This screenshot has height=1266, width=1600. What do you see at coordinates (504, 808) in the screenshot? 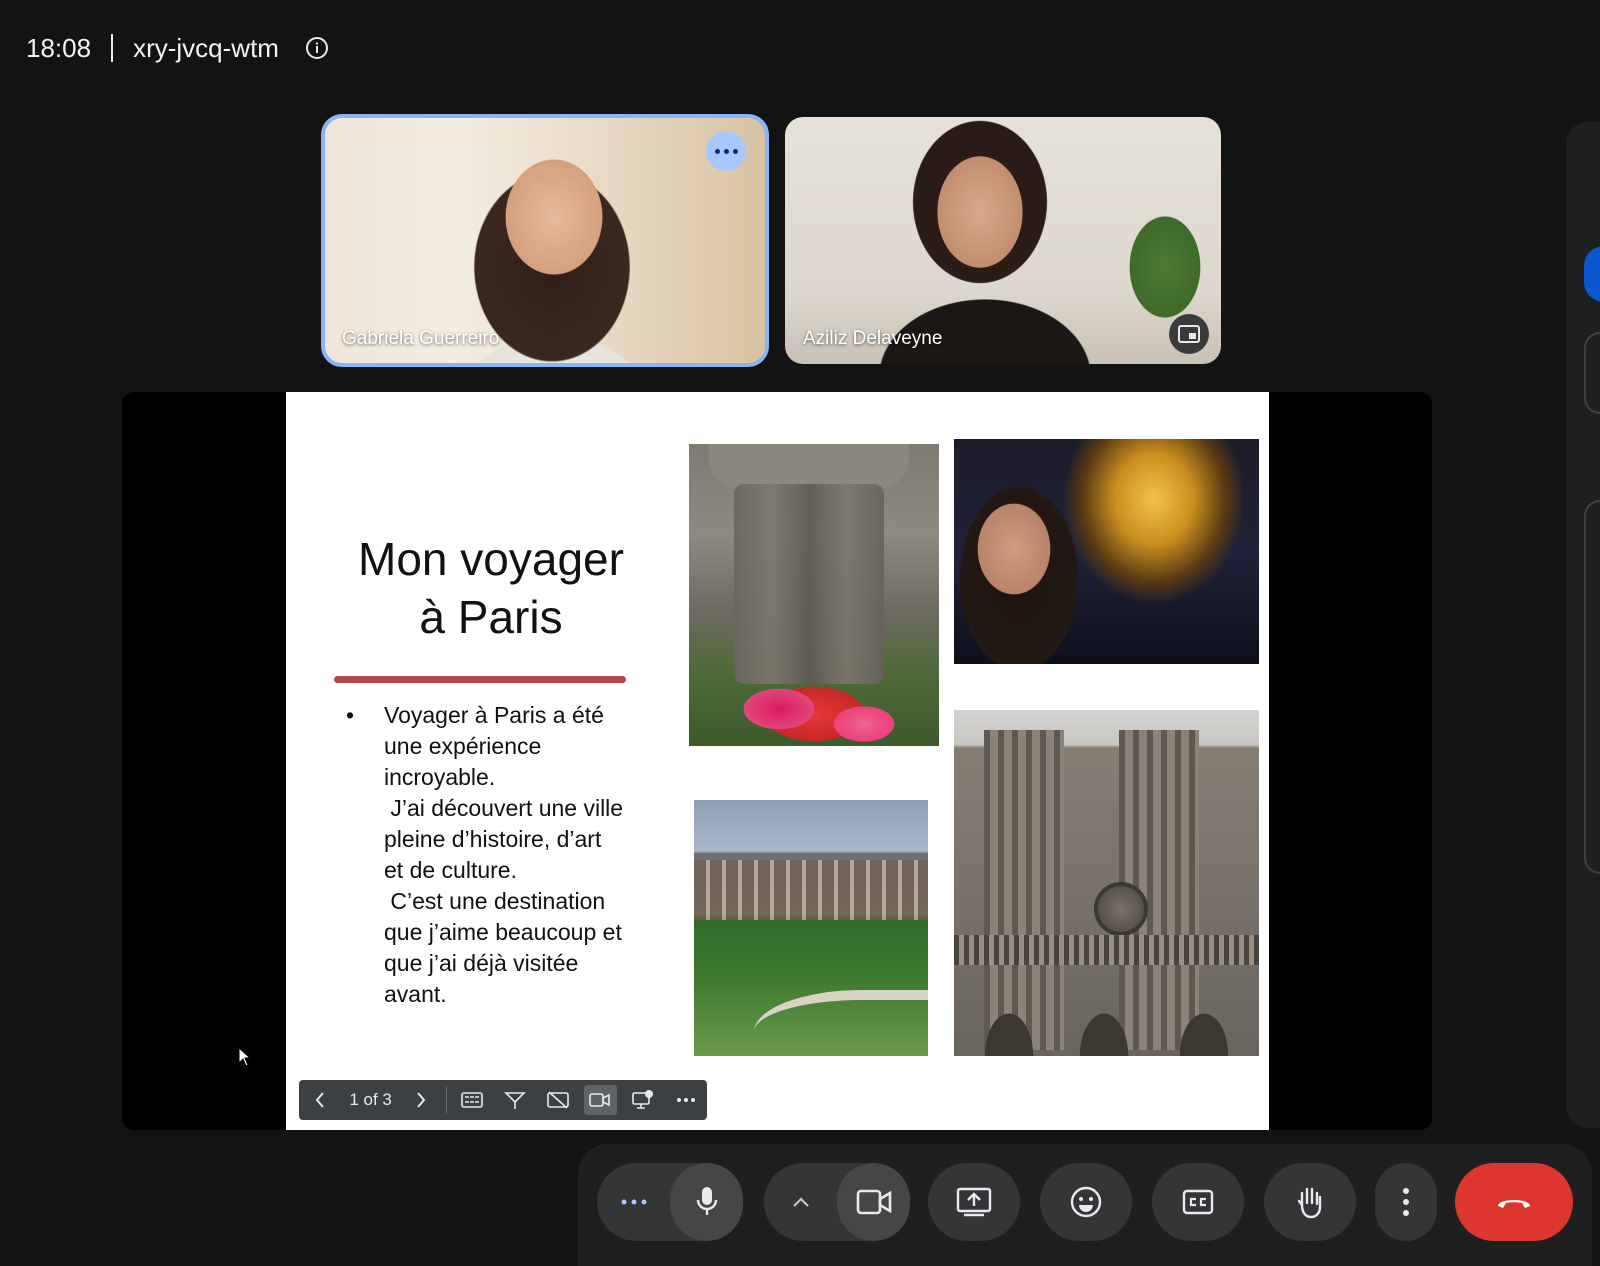
I see `bullet-line: J’ai découvert une ville` at bounding box center [504, 808].